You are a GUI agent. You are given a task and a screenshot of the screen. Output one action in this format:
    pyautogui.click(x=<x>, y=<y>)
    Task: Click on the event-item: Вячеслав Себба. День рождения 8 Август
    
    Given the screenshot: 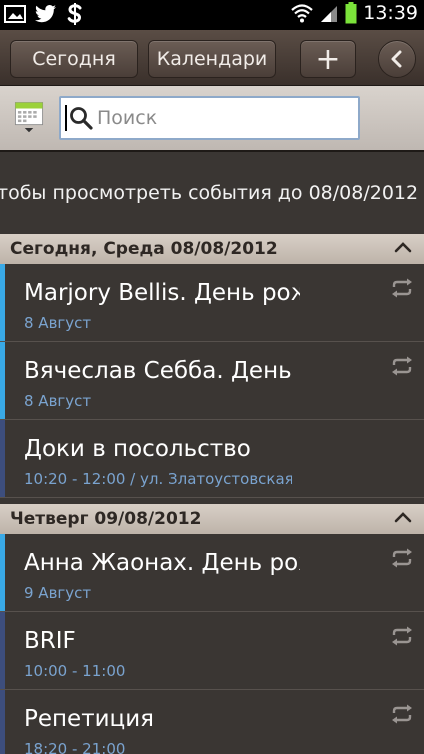 What is the action you would take?
    pyautogui.click(x=212, y=381)
    